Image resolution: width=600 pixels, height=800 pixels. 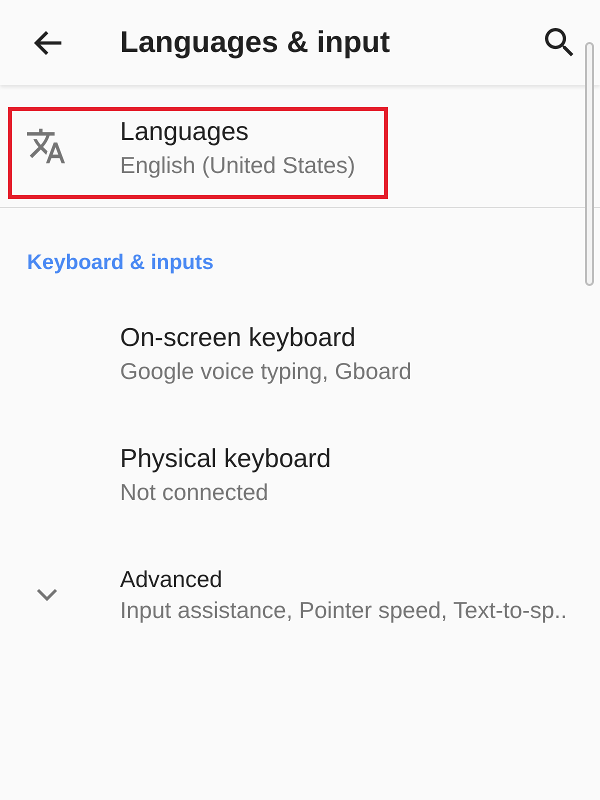 What do you see at coordinates (195, 492) in the screenshot?
I see `setting-summary: Not connected` at bounding box center [195, 492].